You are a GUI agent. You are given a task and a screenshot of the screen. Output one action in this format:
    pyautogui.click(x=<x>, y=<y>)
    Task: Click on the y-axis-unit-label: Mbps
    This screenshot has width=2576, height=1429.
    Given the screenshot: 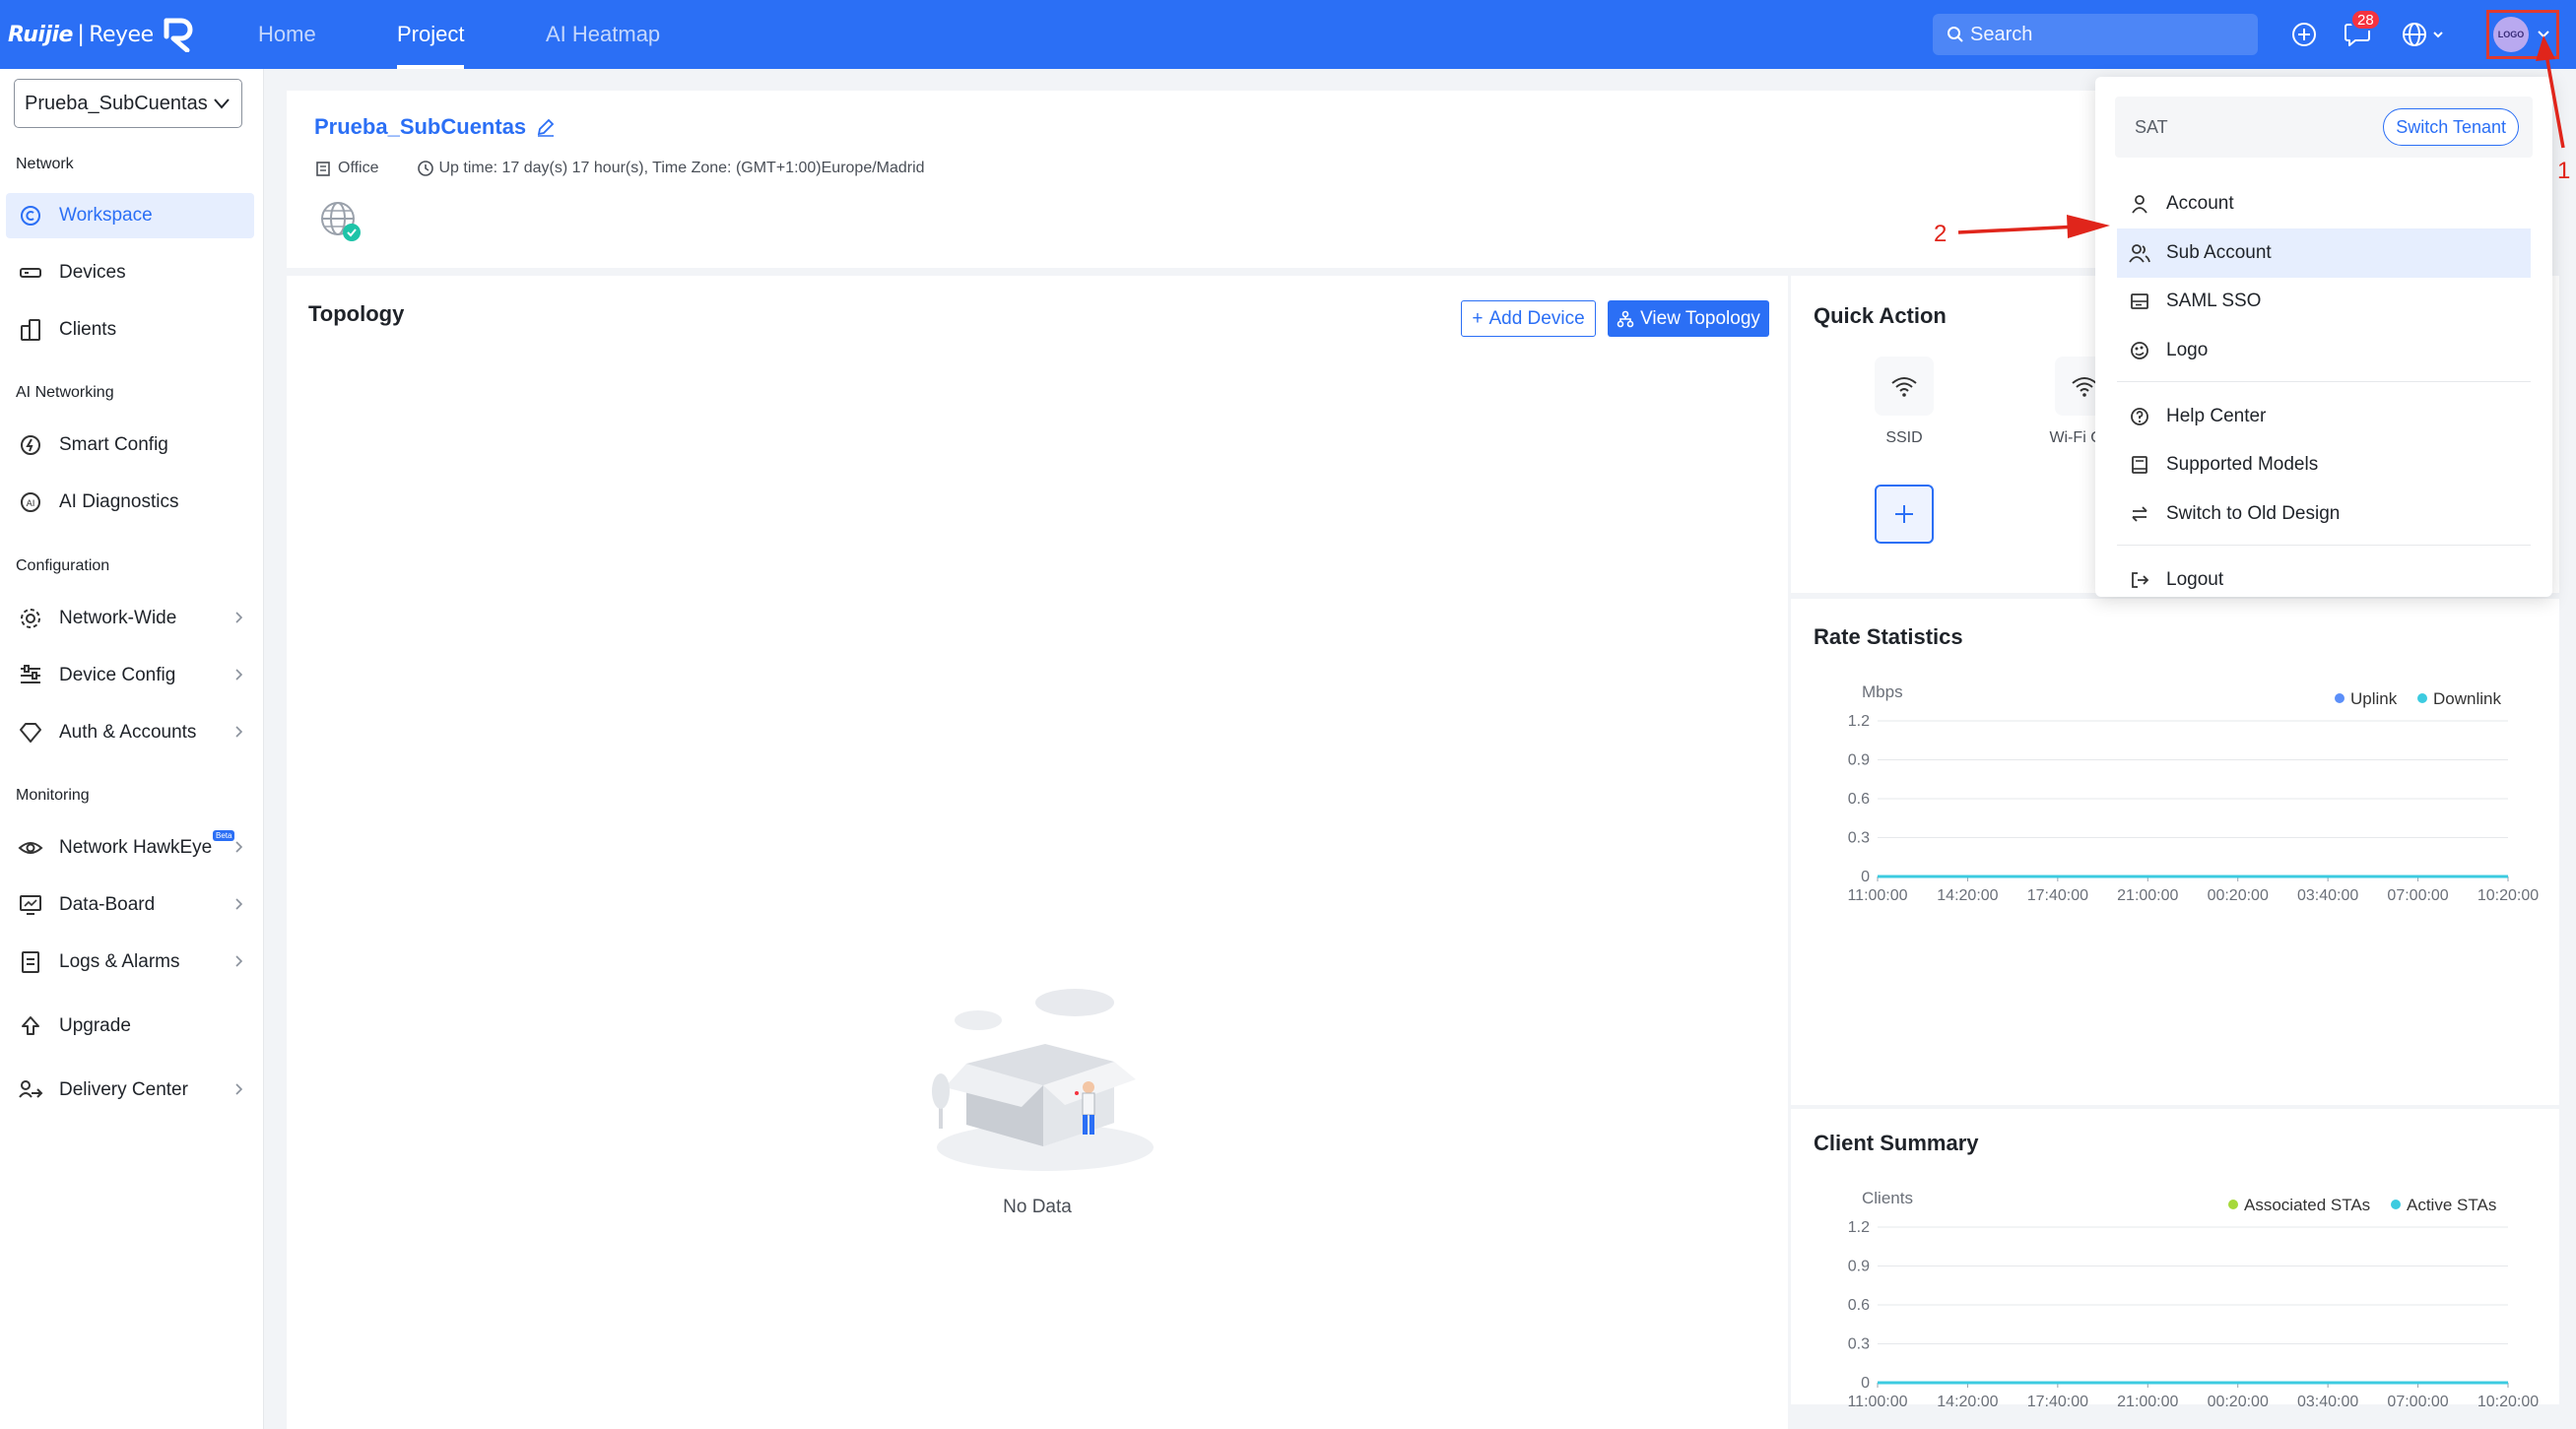 What is the action you would take?
    pyautogui.click(x=1883, y=691)
    